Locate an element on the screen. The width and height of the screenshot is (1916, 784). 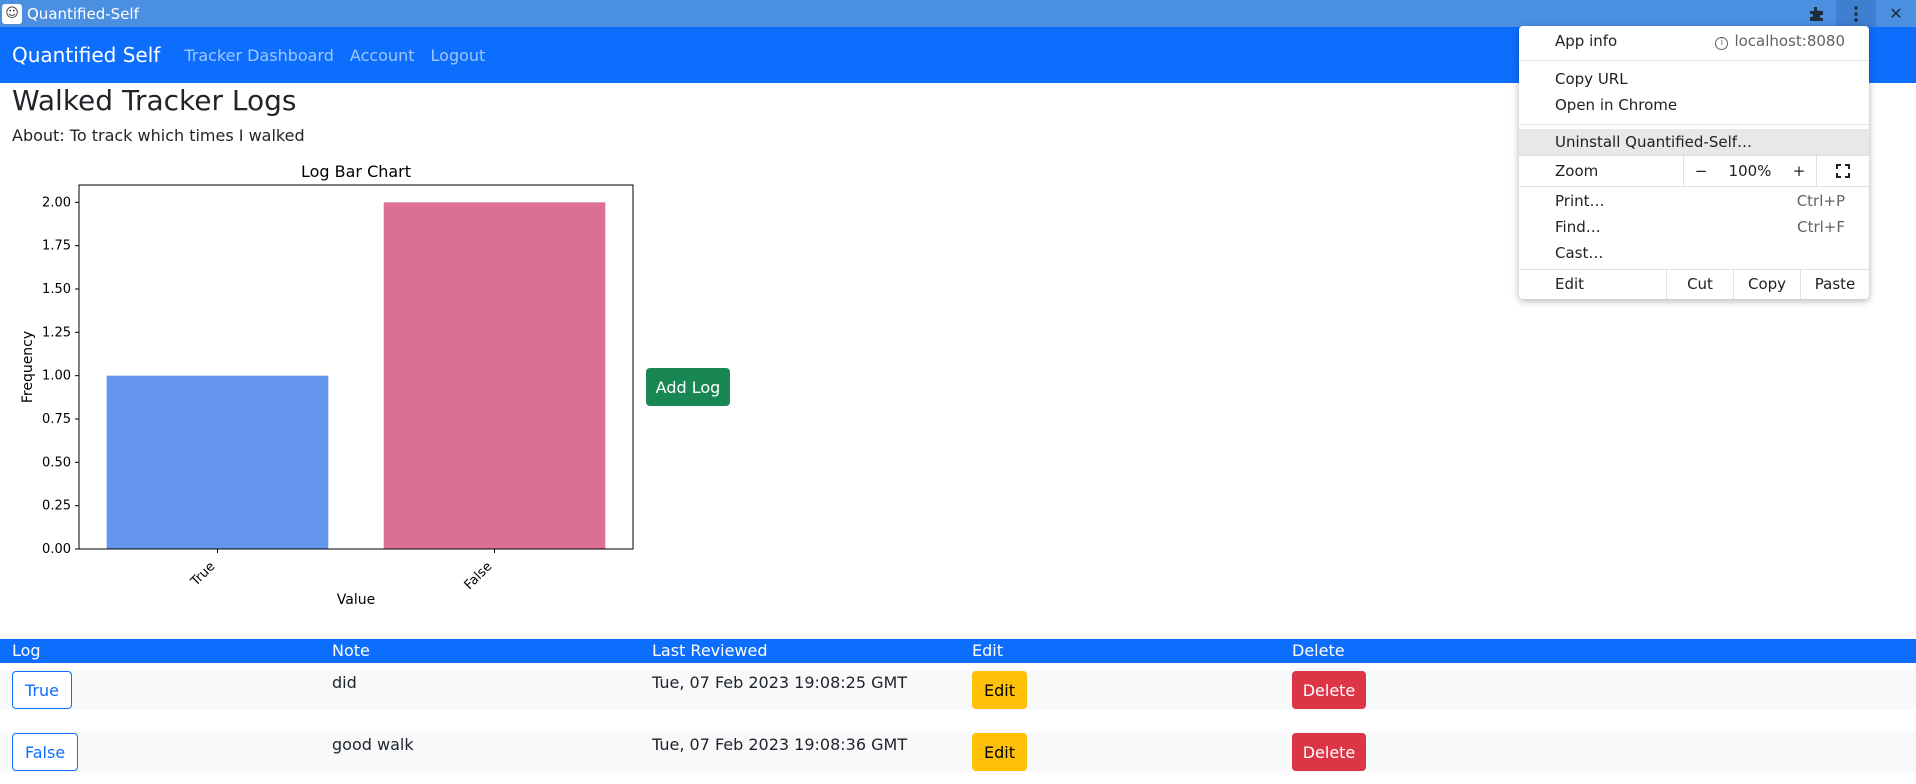
x-tick-label: True is located at coordinates (202, 574).